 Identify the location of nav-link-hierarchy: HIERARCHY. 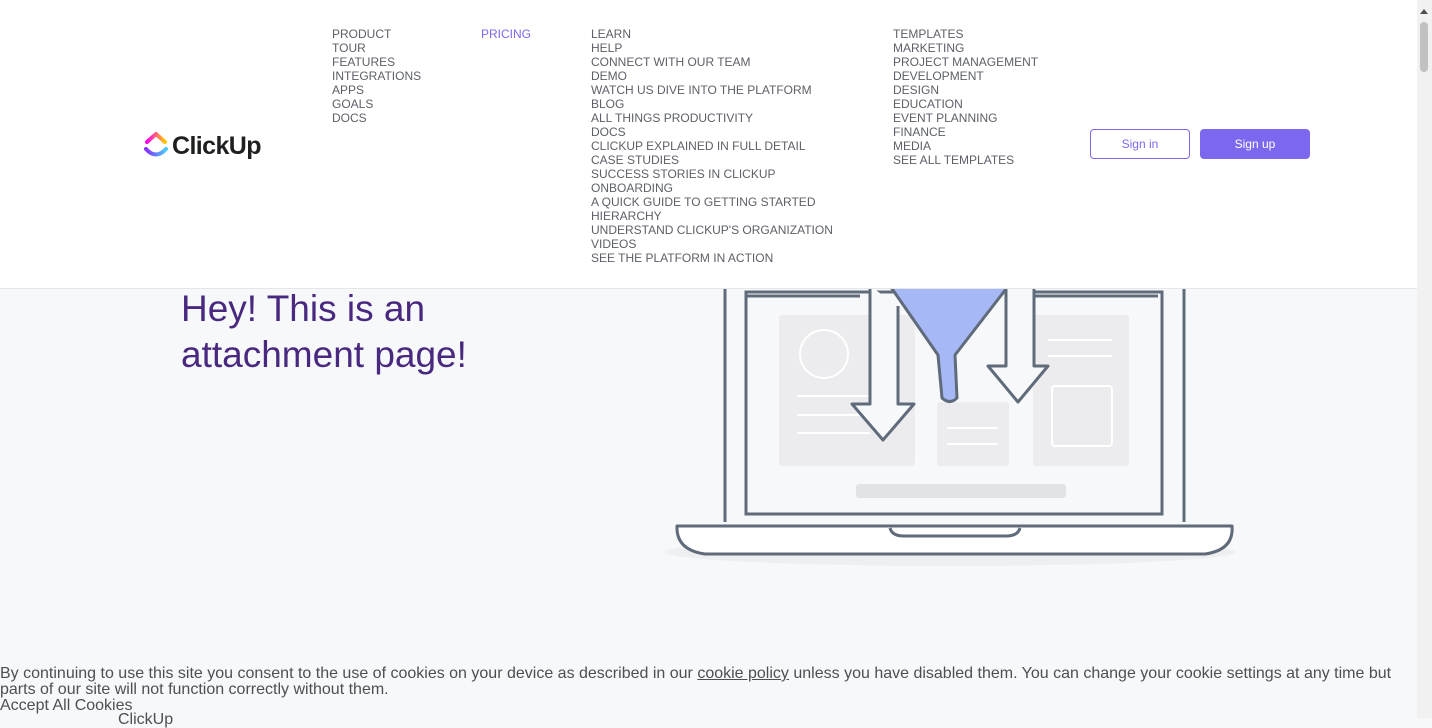
(712, 216).